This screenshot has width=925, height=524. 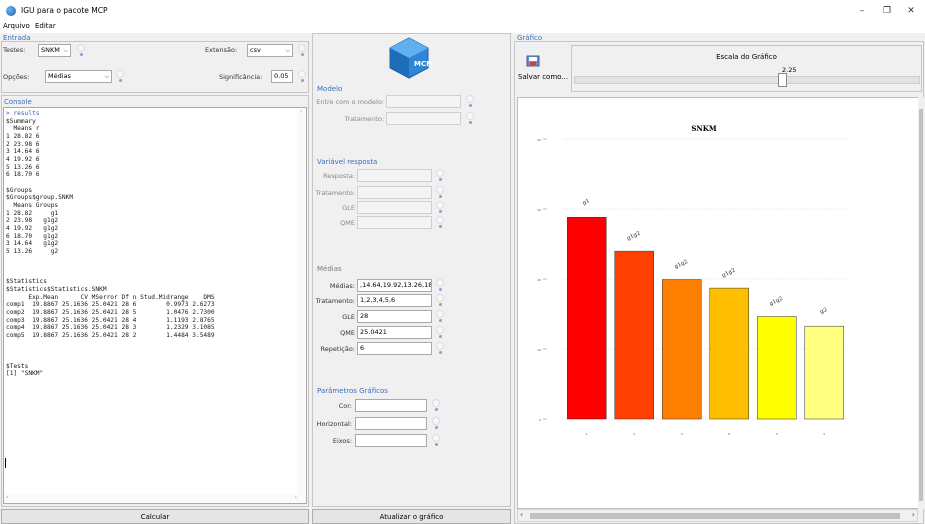 I want to click on modelo-input, so click(x=423, y=101).